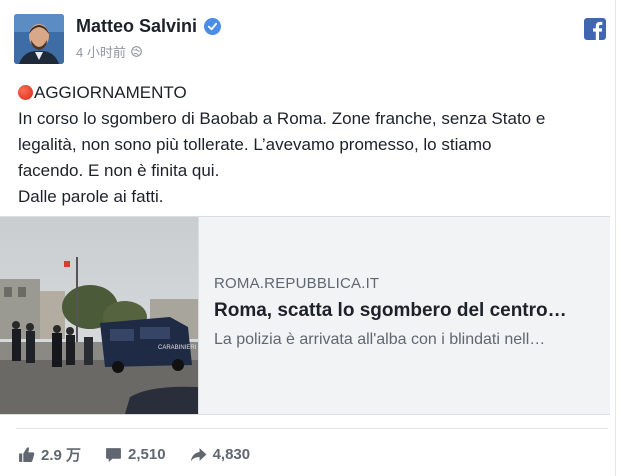 This screenshot has width=626, height=476. I want to click on engagement-stats: 2.9 万 2,510 4,830, so click(146, 454).